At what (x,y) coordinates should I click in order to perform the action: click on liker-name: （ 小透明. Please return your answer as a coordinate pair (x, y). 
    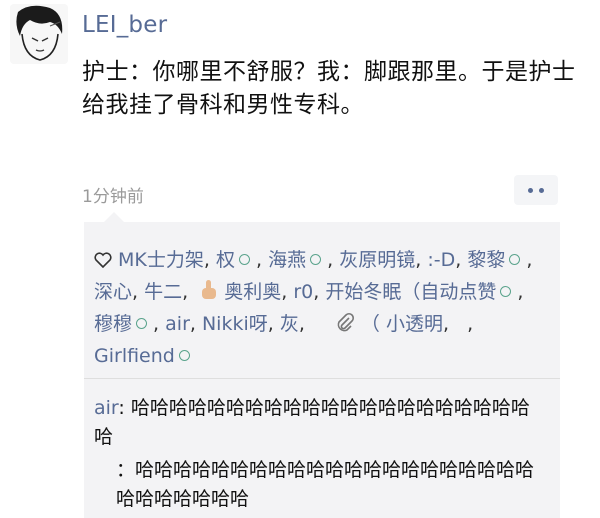
    Looking at the image, I should click on (402, 324).